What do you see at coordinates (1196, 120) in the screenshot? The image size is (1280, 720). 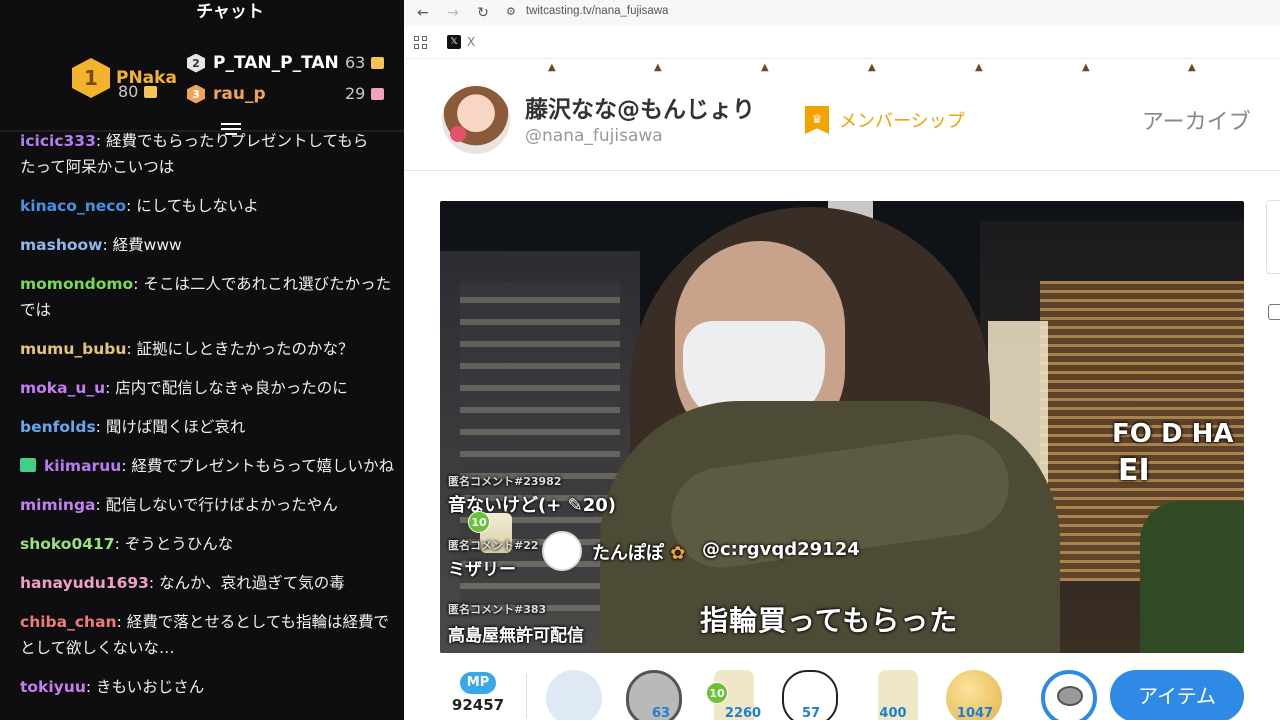 I see `archive-link: アーカイブ` at bounding box center [1196, 120].